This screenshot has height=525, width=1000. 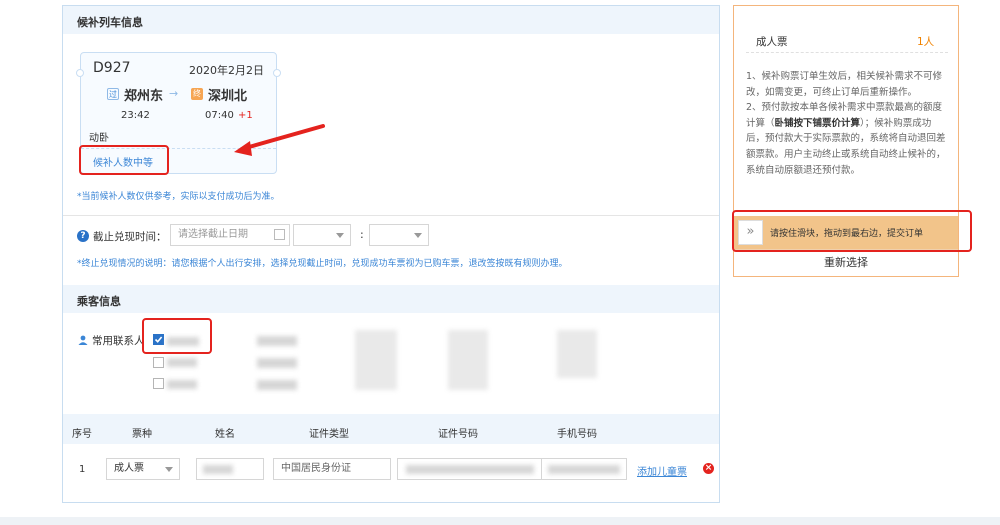 What do you see at coordinates (277, 73) in the screenshot?
I see `card-notch-right` at bounding box center [277, 73].